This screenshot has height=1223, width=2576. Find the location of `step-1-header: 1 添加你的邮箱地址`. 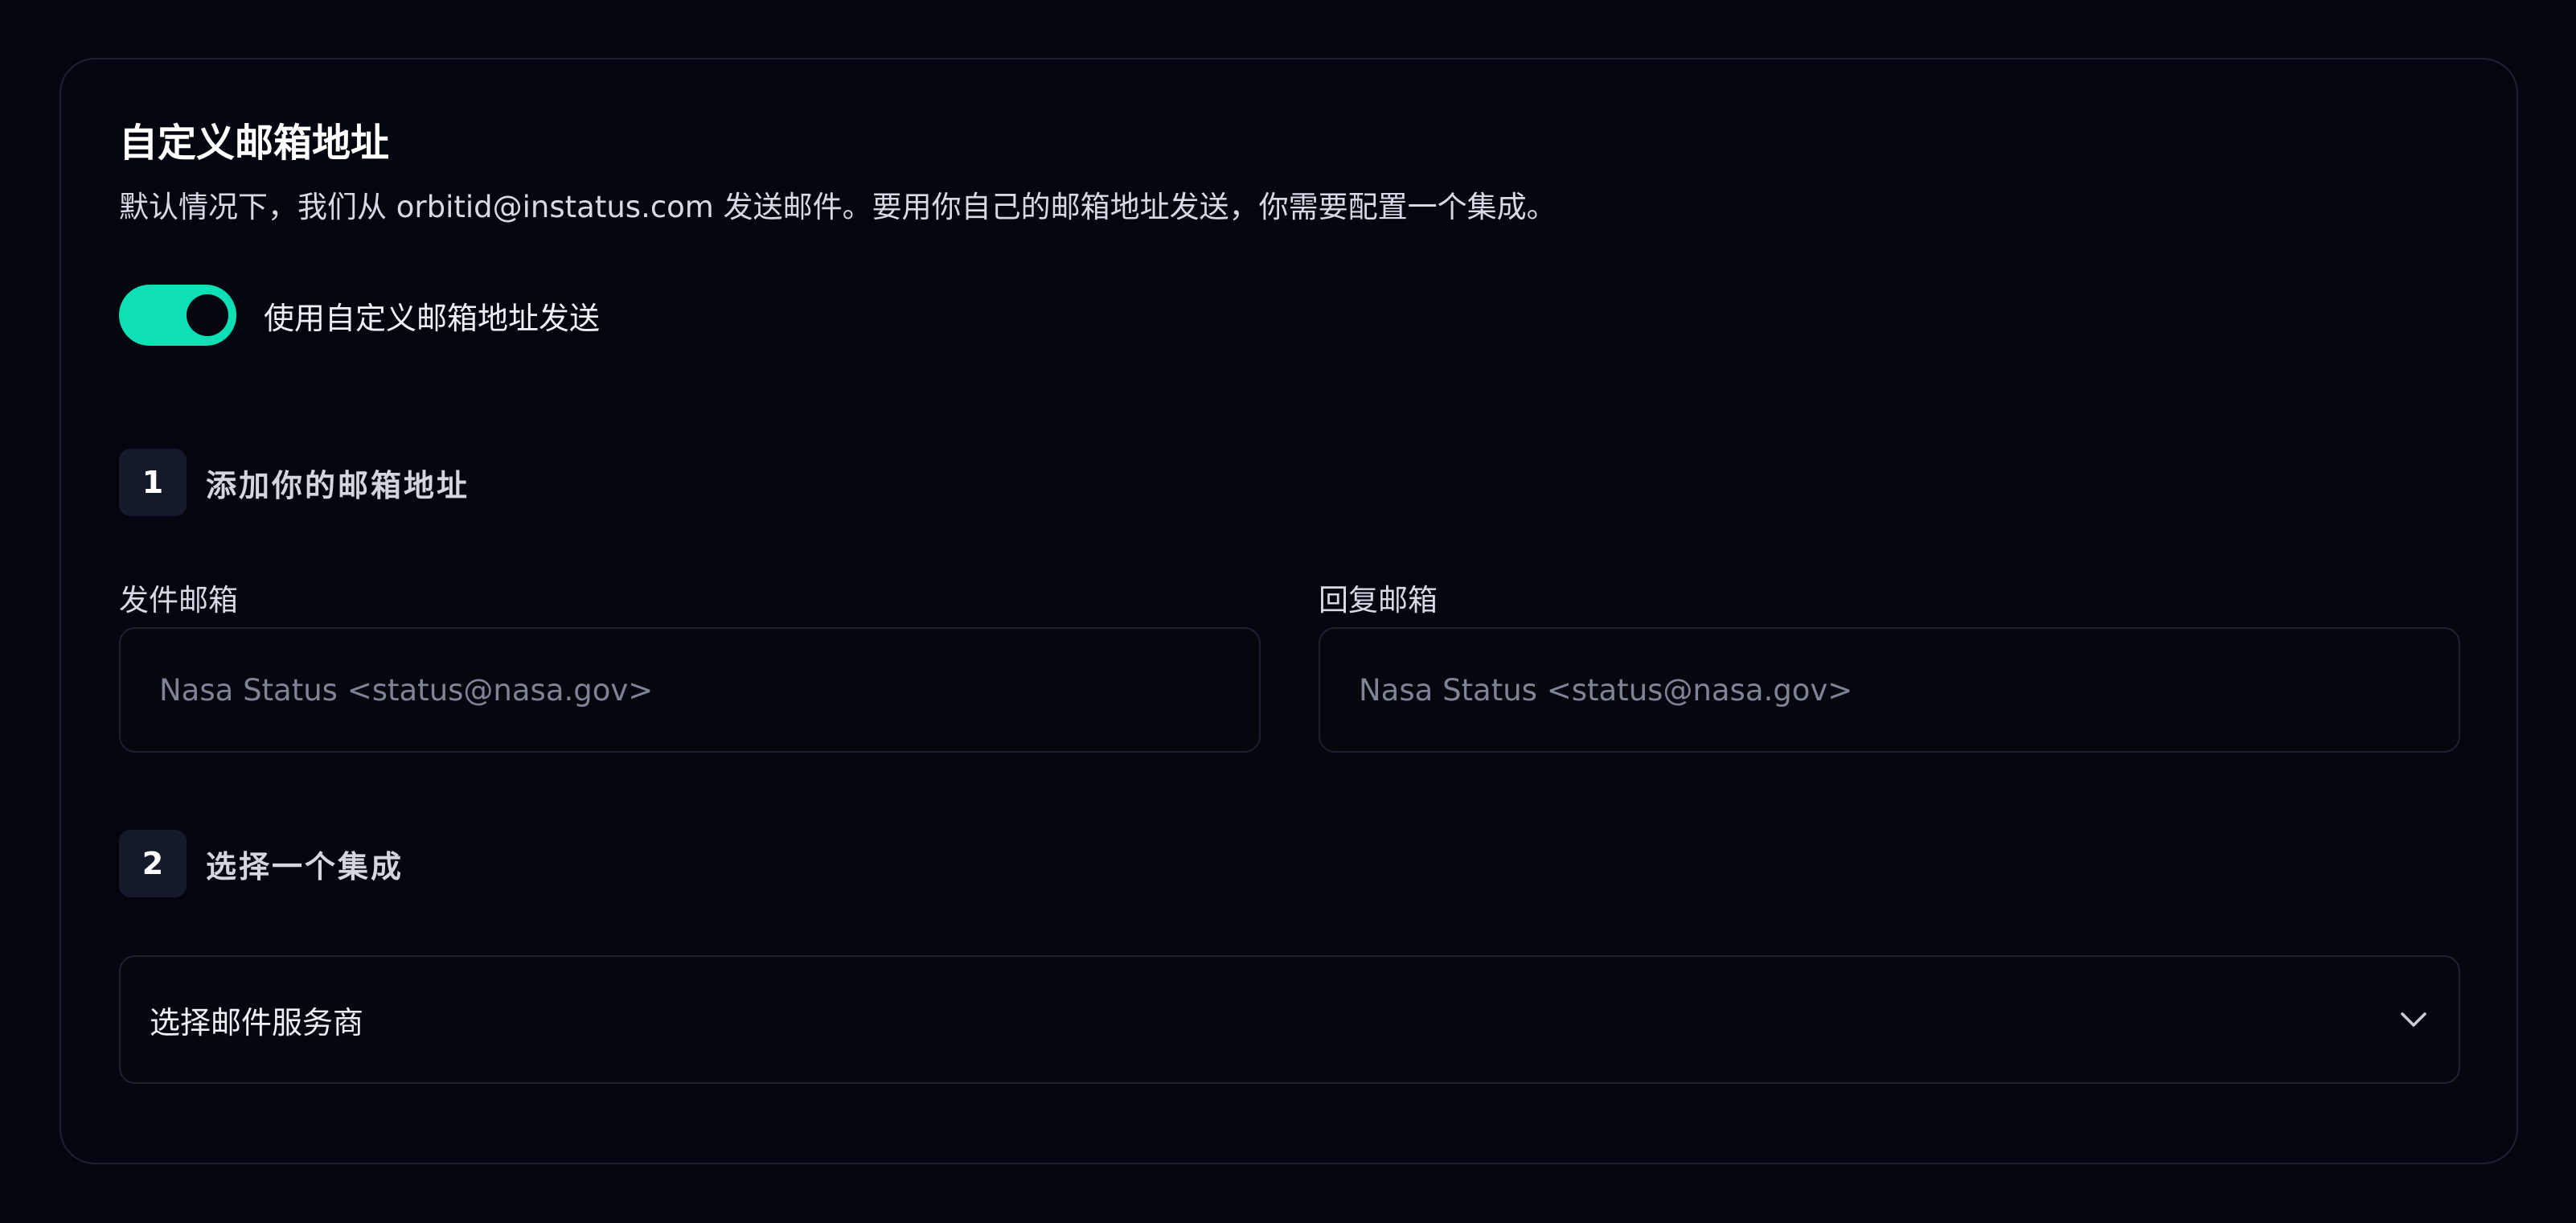

step-1-header: 1 添加你的邮箱地址 is located at coordinates (294, 482).